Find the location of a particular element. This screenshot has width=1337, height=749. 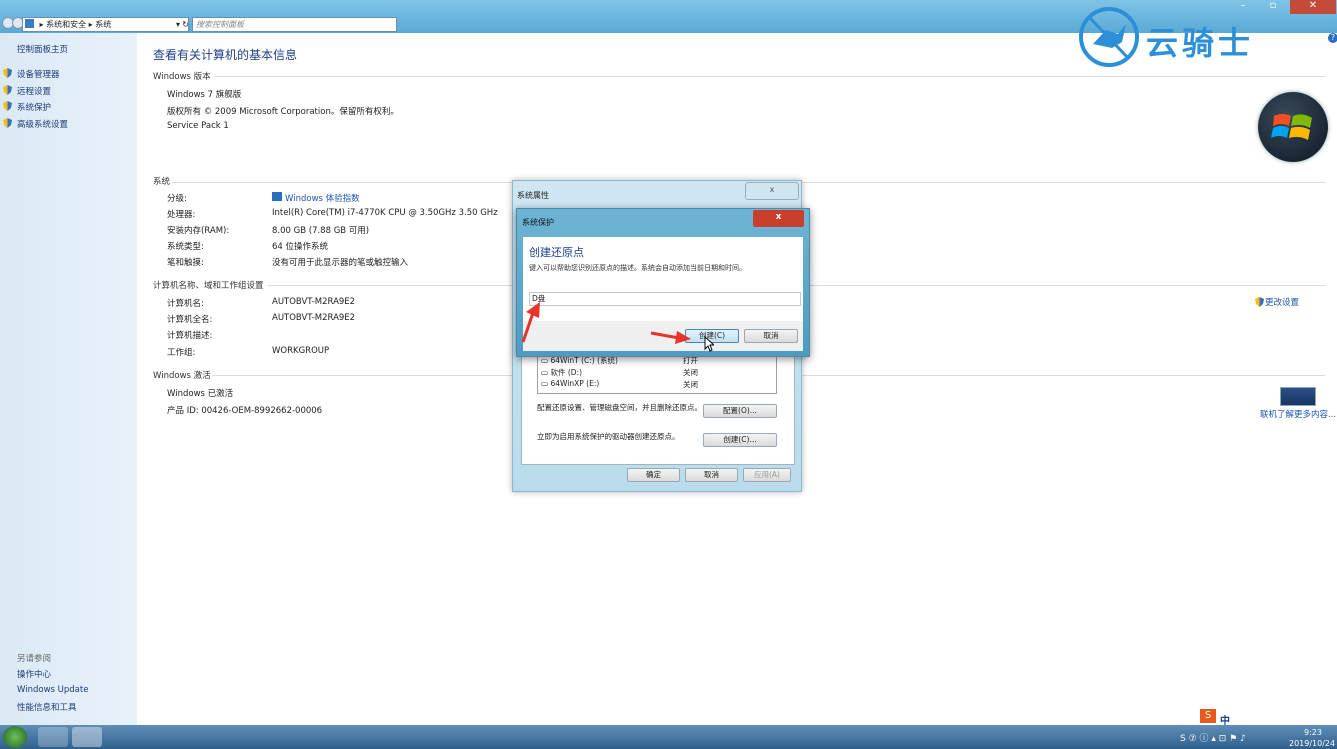

restore-dialog-title: 系统保护 is located at coordinates (538, 222).